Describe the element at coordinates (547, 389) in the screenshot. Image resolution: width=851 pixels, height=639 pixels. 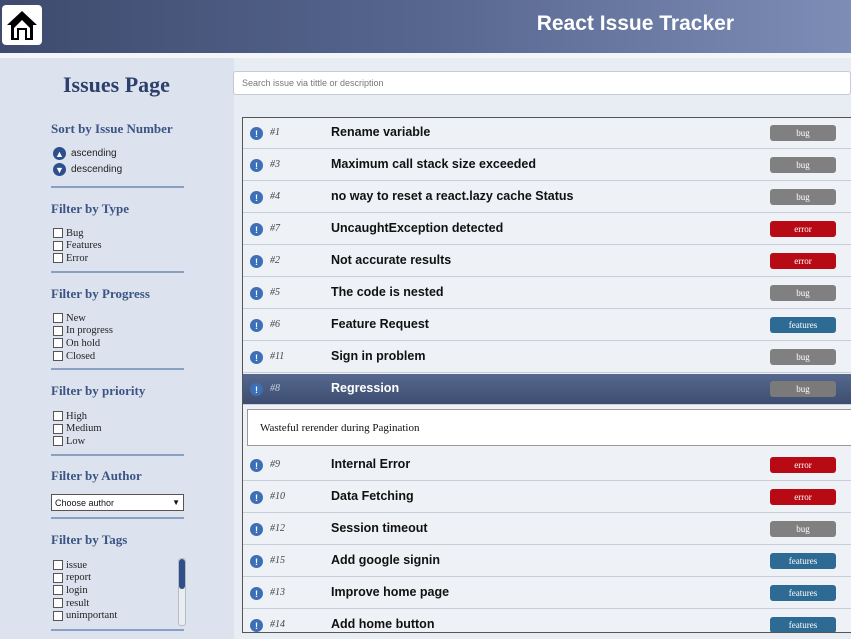
I see `issue-row: ! #8 Regression bug` at that location.